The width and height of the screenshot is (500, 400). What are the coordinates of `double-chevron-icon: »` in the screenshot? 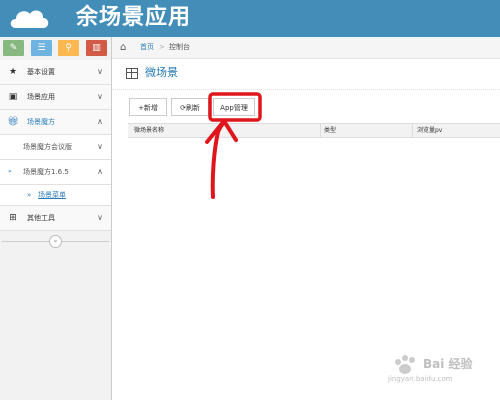 It's located at (29, 195).